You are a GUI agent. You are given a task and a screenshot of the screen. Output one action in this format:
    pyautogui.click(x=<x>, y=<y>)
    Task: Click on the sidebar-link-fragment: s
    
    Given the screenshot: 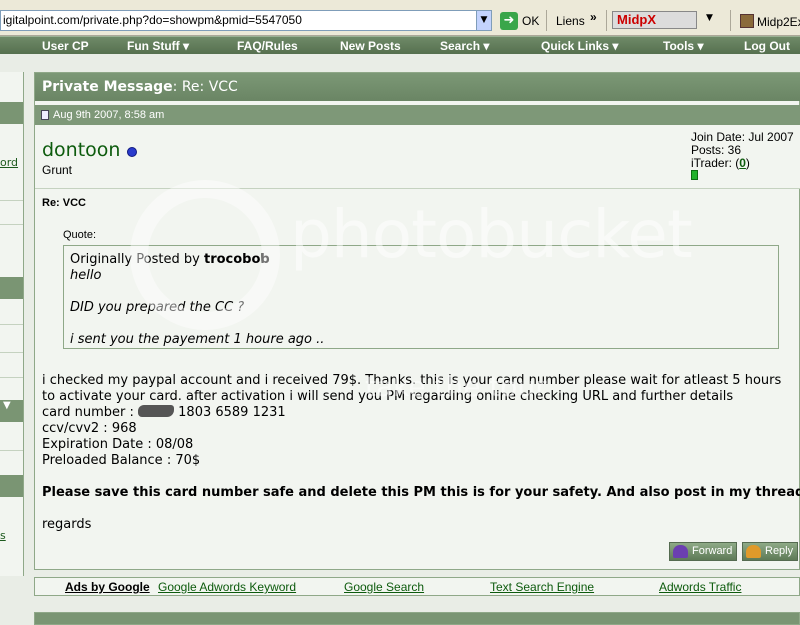 What is the action you would take?
    pyautogui.click(x=3, y=535)
    